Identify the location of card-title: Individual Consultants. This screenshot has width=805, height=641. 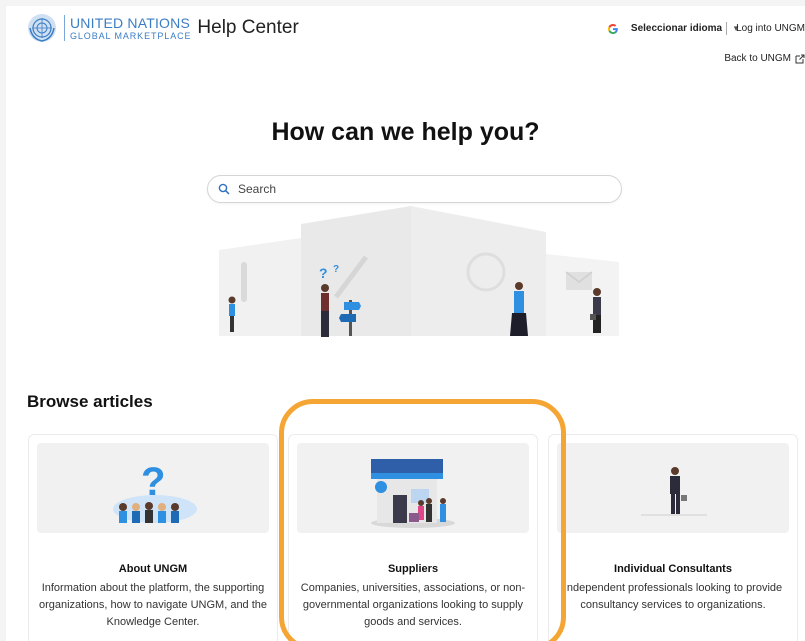
(673, 569).